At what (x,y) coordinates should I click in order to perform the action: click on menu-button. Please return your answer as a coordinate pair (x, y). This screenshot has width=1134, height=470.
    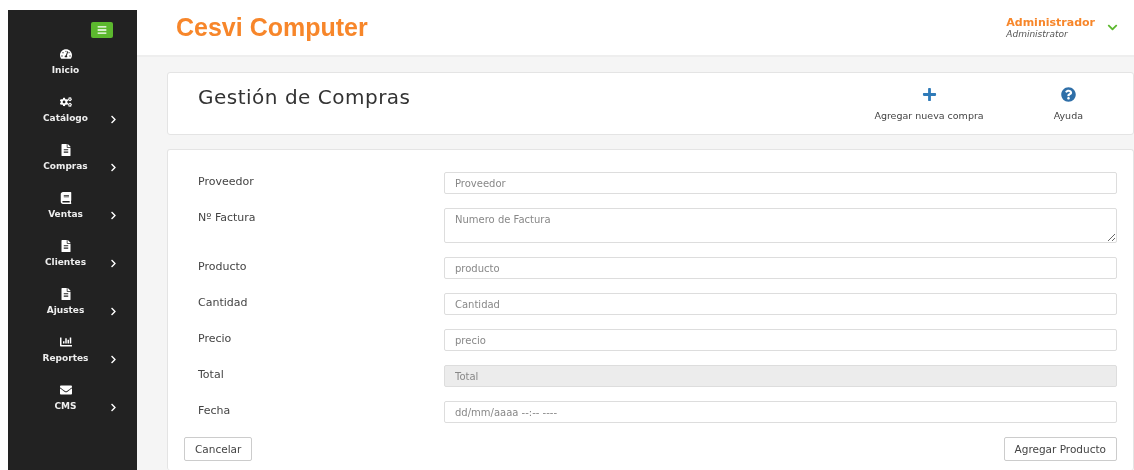
    Looking at the image, I should click on (102, 30).